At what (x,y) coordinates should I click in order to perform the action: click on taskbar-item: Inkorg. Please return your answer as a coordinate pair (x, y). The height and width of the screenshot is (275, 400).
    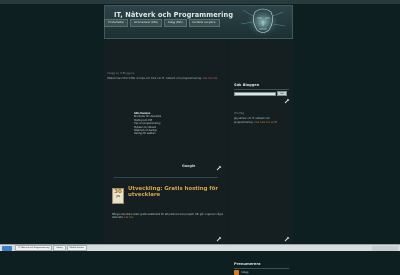
    Looking at the image, I should click on (59, 248).